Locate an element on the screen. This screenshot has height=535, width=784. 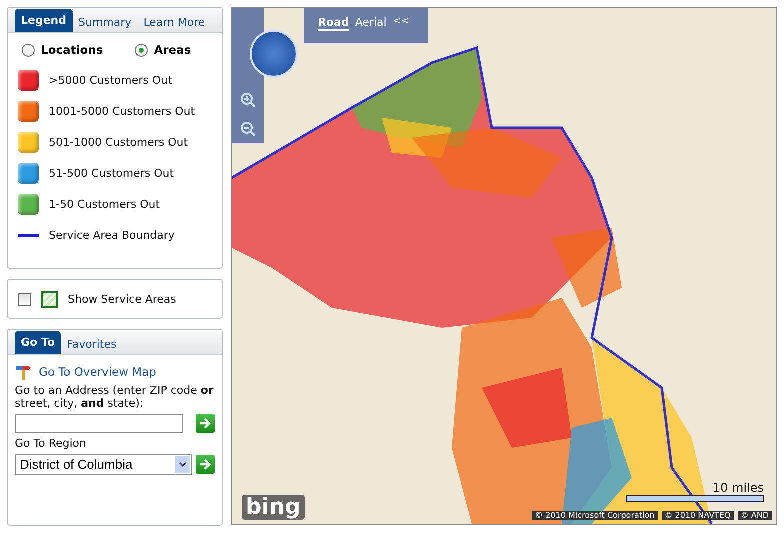
legend-label: 51-500 Customers Out is located at coordinates (111, 173).